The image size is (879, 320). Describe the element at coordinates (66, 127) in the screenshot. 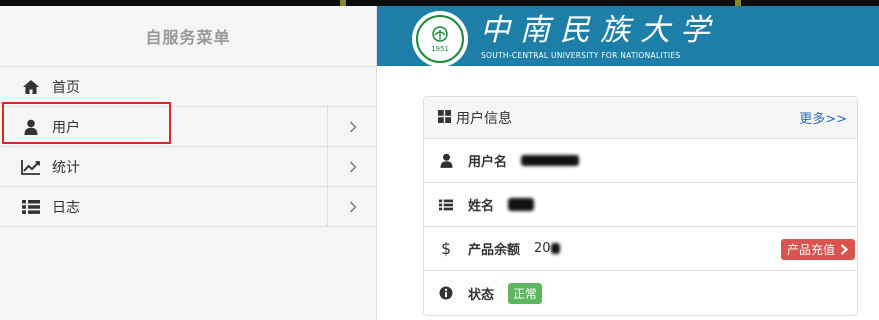

I see `sidebar-item-label: 用户` at that location.